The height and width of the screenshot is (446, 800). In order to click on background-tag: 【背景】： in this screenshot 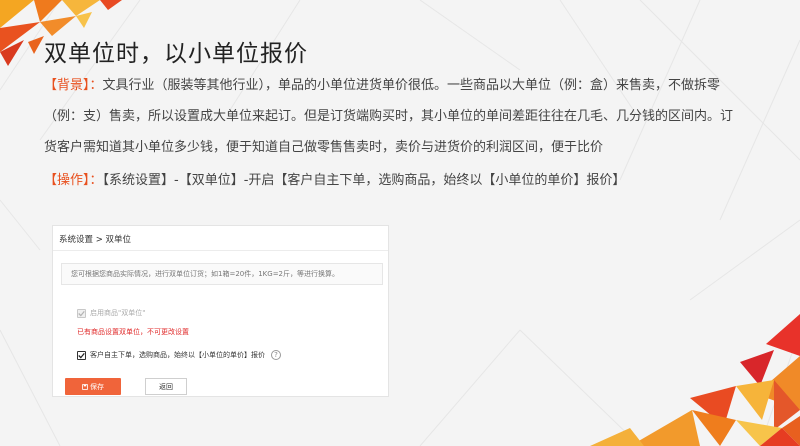, I will do `click(73, 85)`.